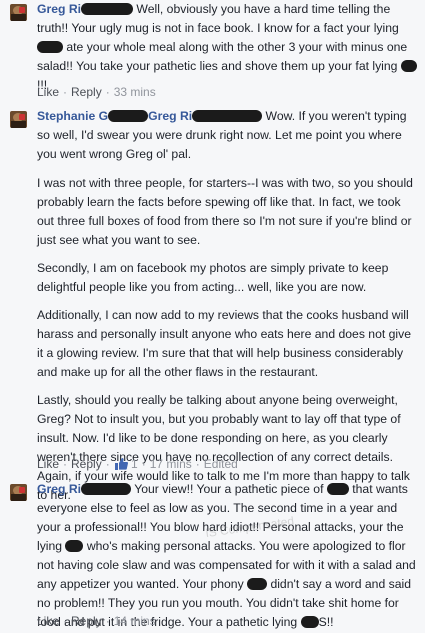 Image resolution: width=425 pixels, height=633 pixels. I want to click on comment-actions: Like · Reply · 33 mins, so click(96, 92).